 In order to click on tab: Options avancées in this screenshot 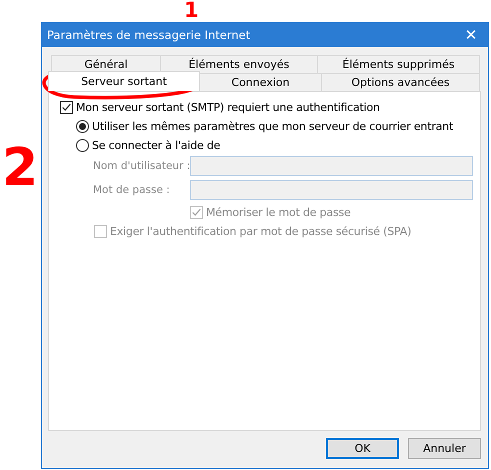, I will do `click(400, 82)`.